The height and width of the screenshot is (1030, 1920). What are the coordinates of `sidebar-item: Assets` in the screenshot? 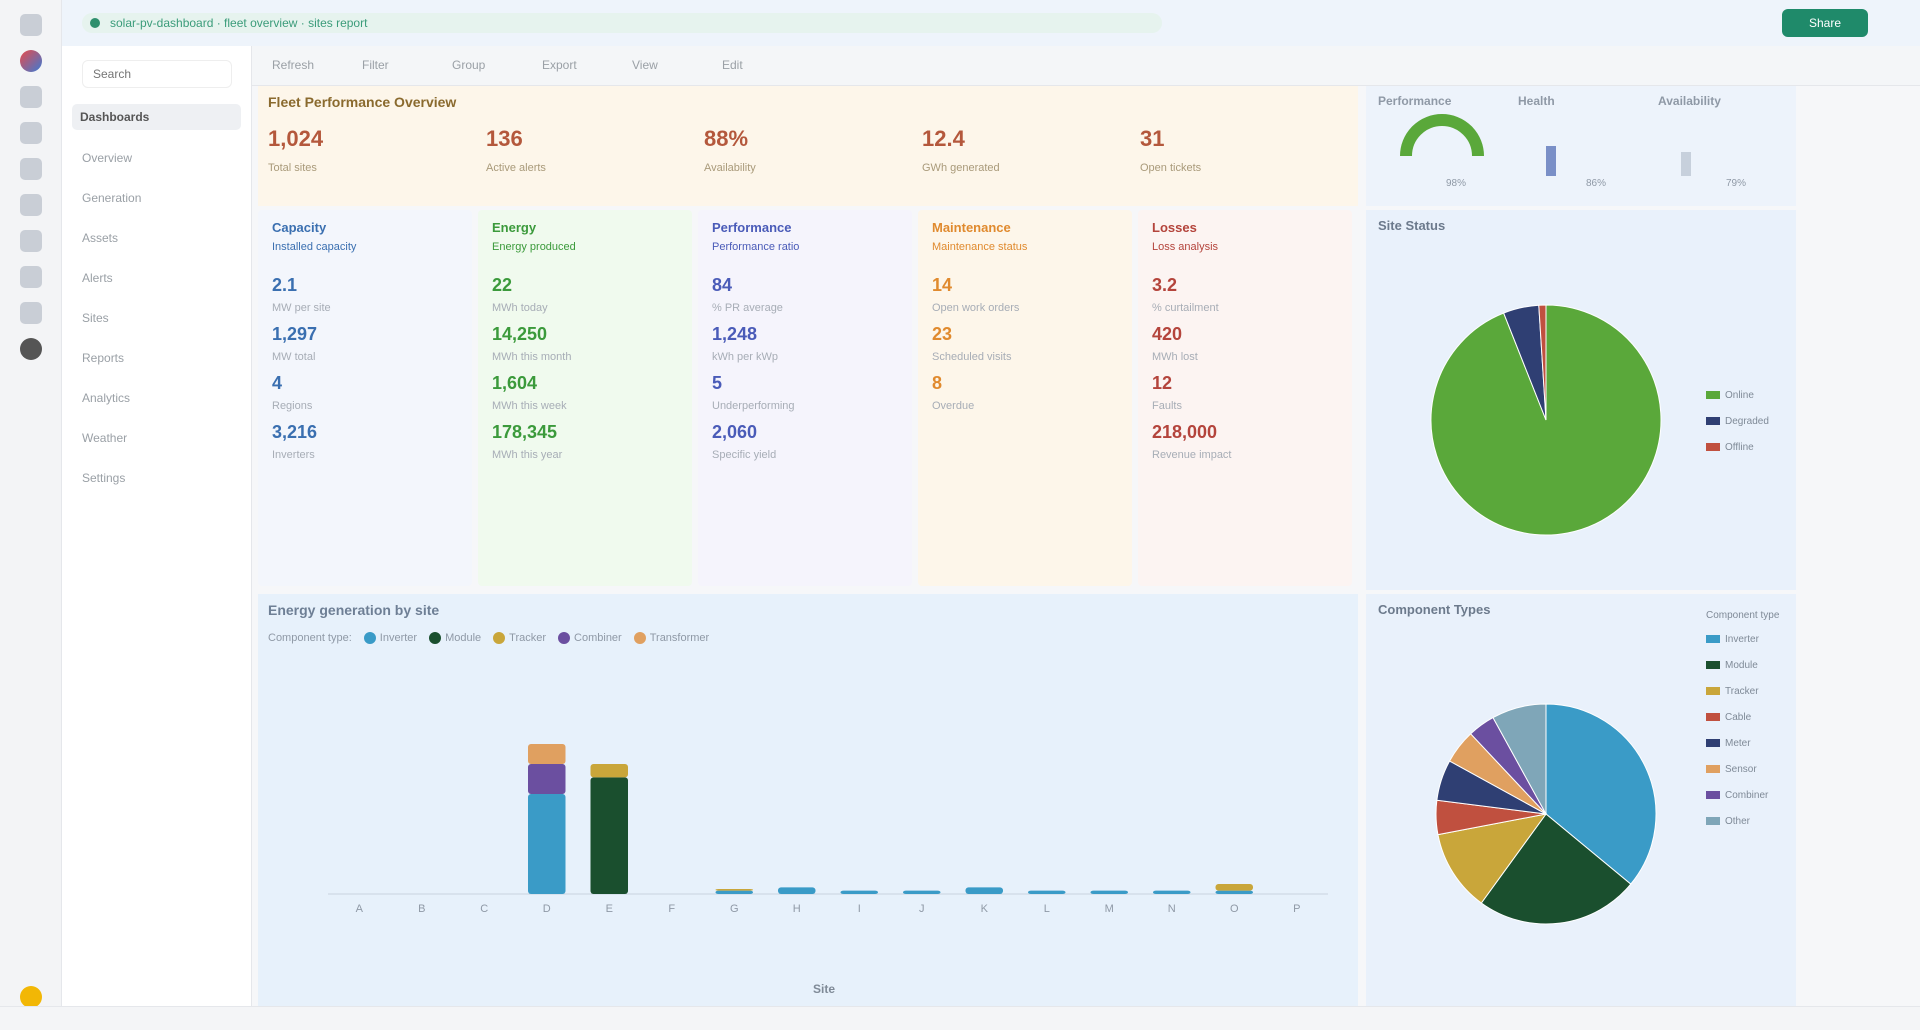 It's located at (156, 238).